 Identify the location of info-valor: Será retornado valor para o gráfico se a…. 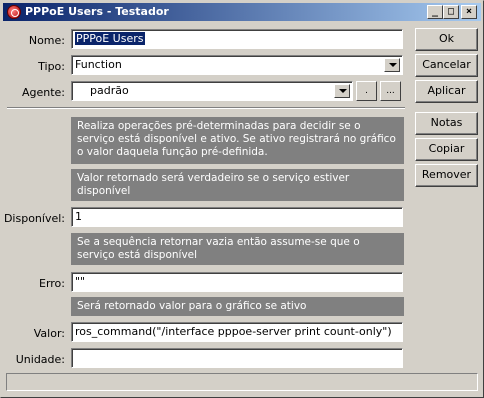
(237, 306).